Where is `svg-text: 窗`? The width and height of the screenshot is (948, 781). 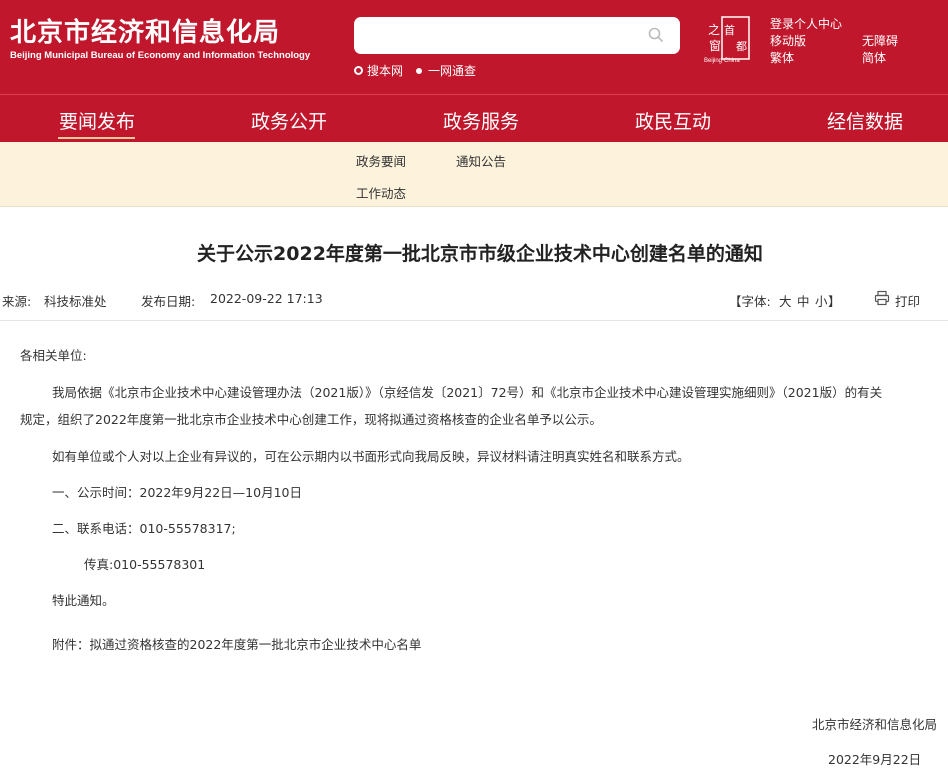 svg-text: 窗 is located at coordinates (715, 46).